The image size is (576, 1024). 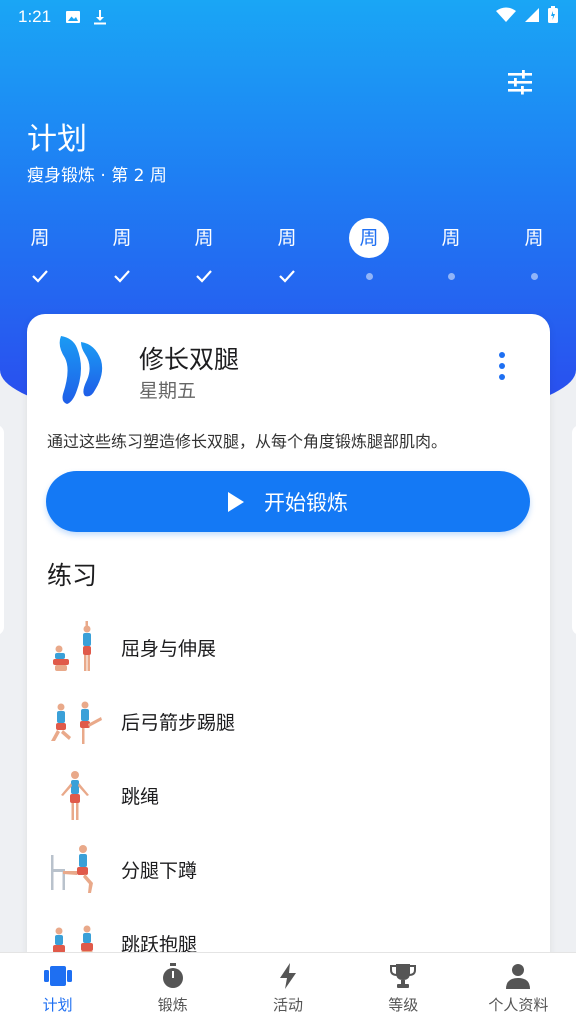 What do you see at coordinates (172, 1005) in the screenshot?
I see `nav-label: 锻炼` at bounding box center [172, 1005].